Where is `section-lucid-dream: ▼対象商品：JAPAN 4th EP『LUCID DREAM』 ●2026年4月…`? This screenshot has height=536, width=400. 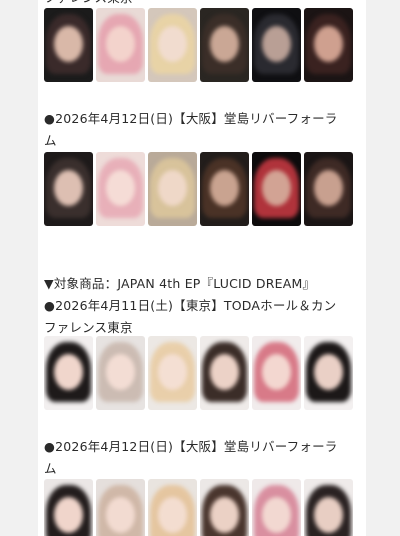
section-lucid-dream: ▼対象商品：JAPAN 4th EP『LUCID DREAM』 ●2026年4月… is located at coordinates (190, 306).